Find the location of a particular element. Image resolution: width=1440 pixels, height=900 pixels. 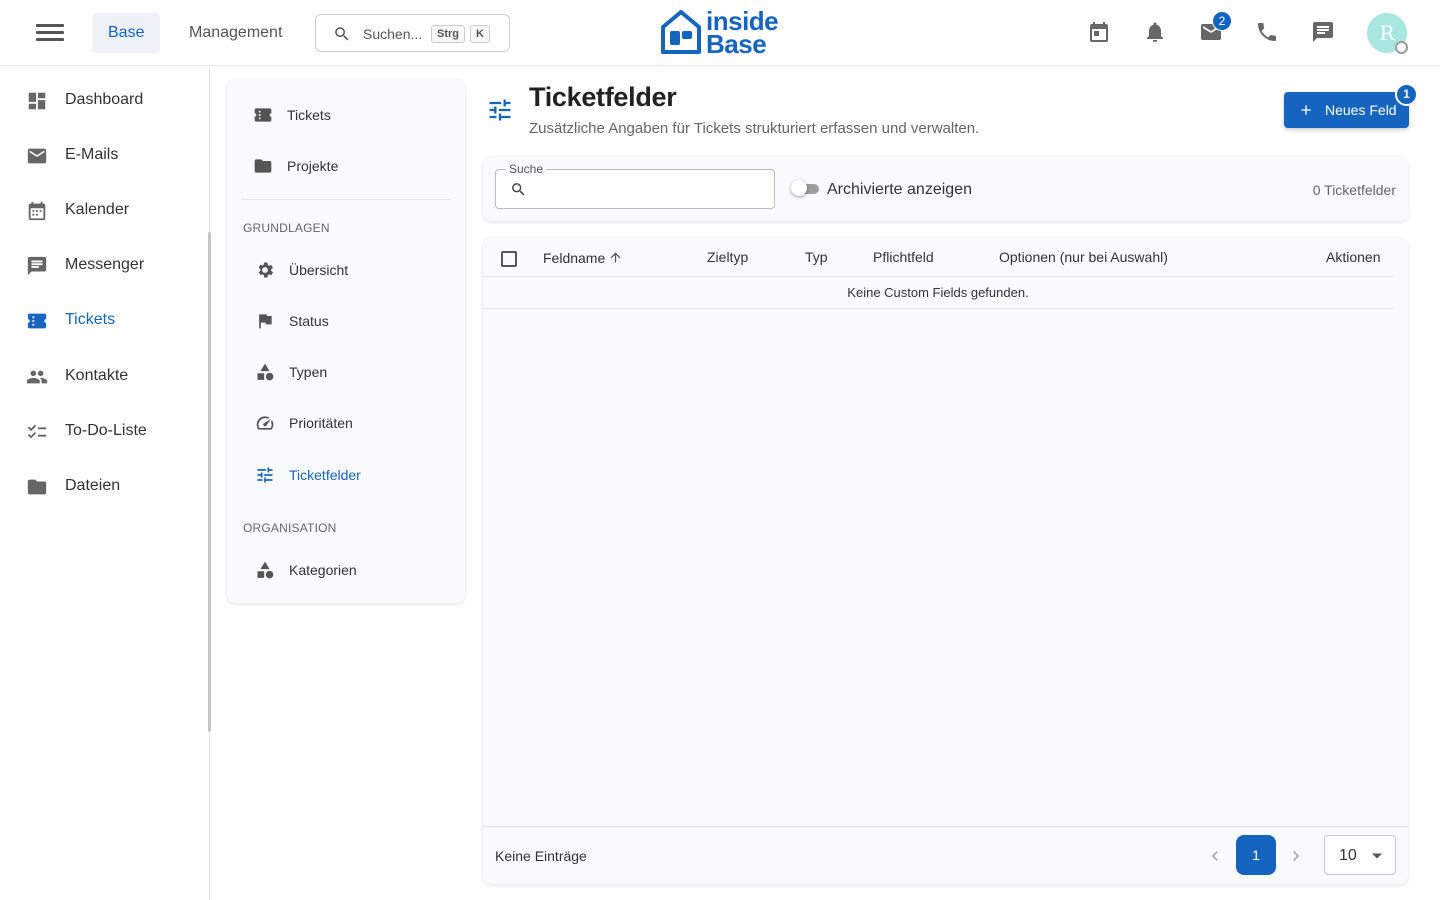

panel-item-label: Status is located at coordinates (309, 321).